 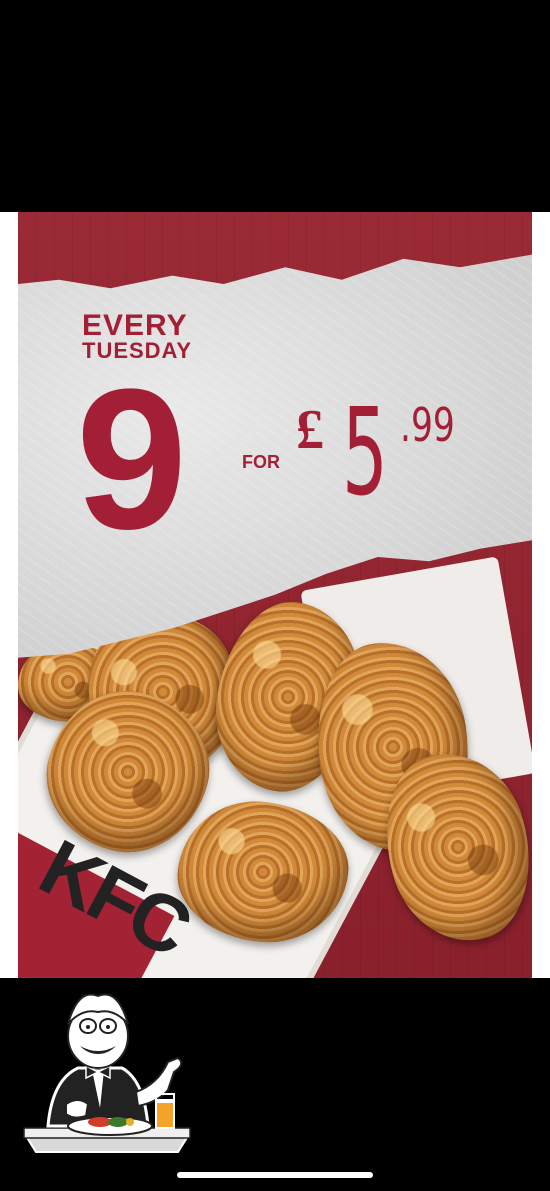 I want to click on restaurant-diner-icon, so click(x=108, y=1072).